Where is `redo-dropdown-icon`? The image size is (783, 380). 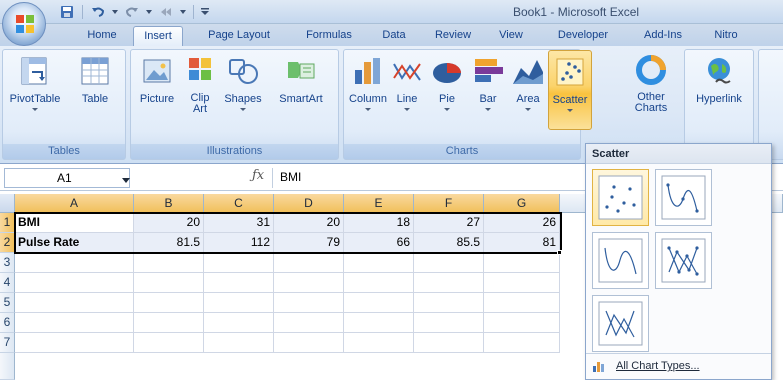 redo-dropdown-icon is located at coordinates (149, 12).